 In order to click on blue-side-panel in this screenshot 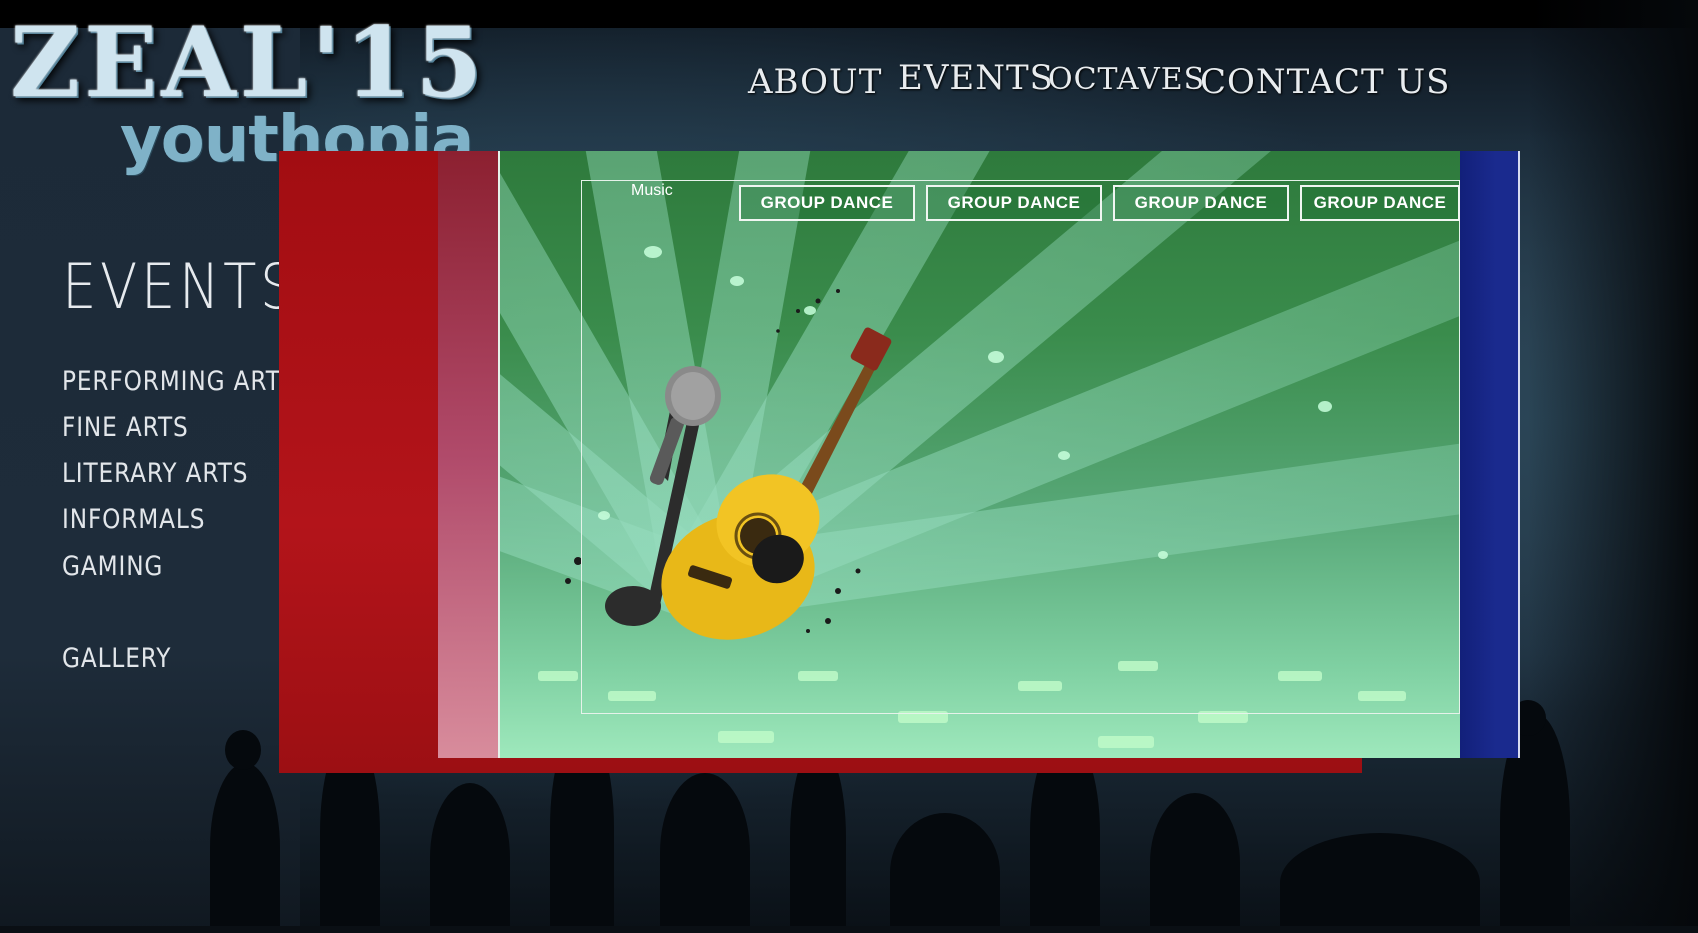, I will do `click(1490, 454)`.